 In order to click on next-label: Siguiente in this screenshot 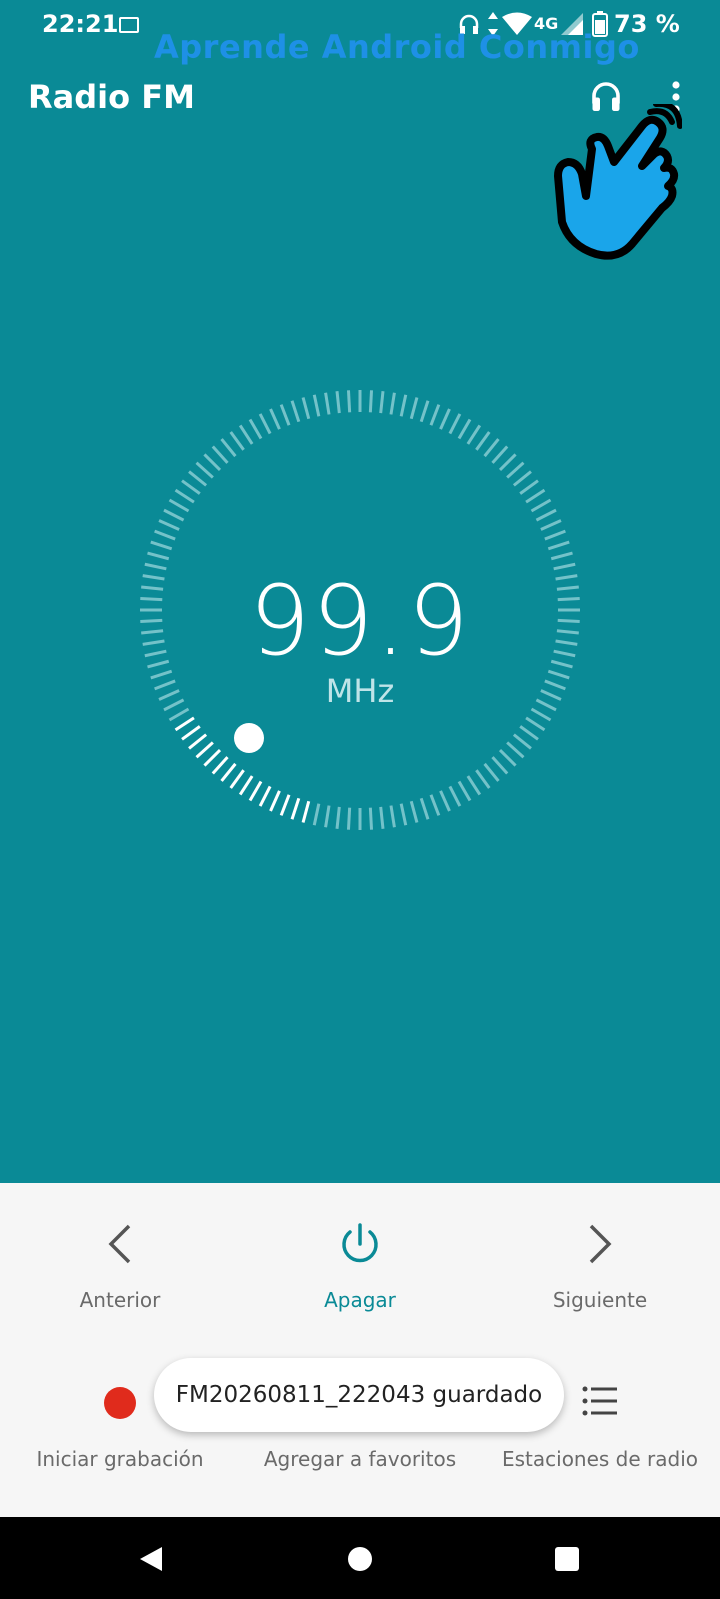, I will do `click(600, 1300)`.